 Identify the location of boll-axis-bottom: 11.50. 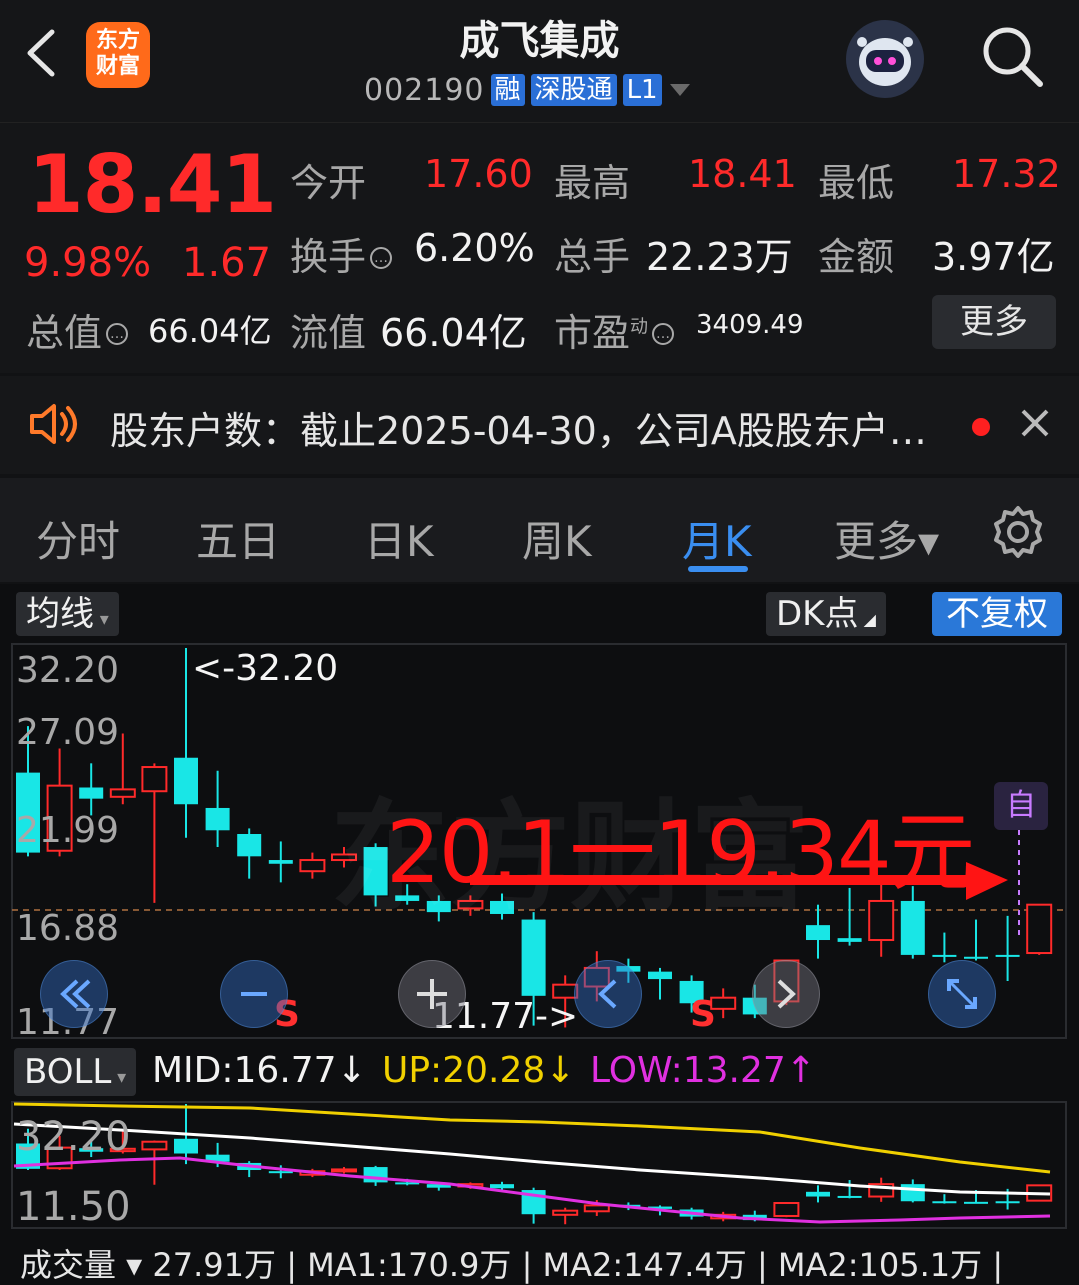
(73, 1207).